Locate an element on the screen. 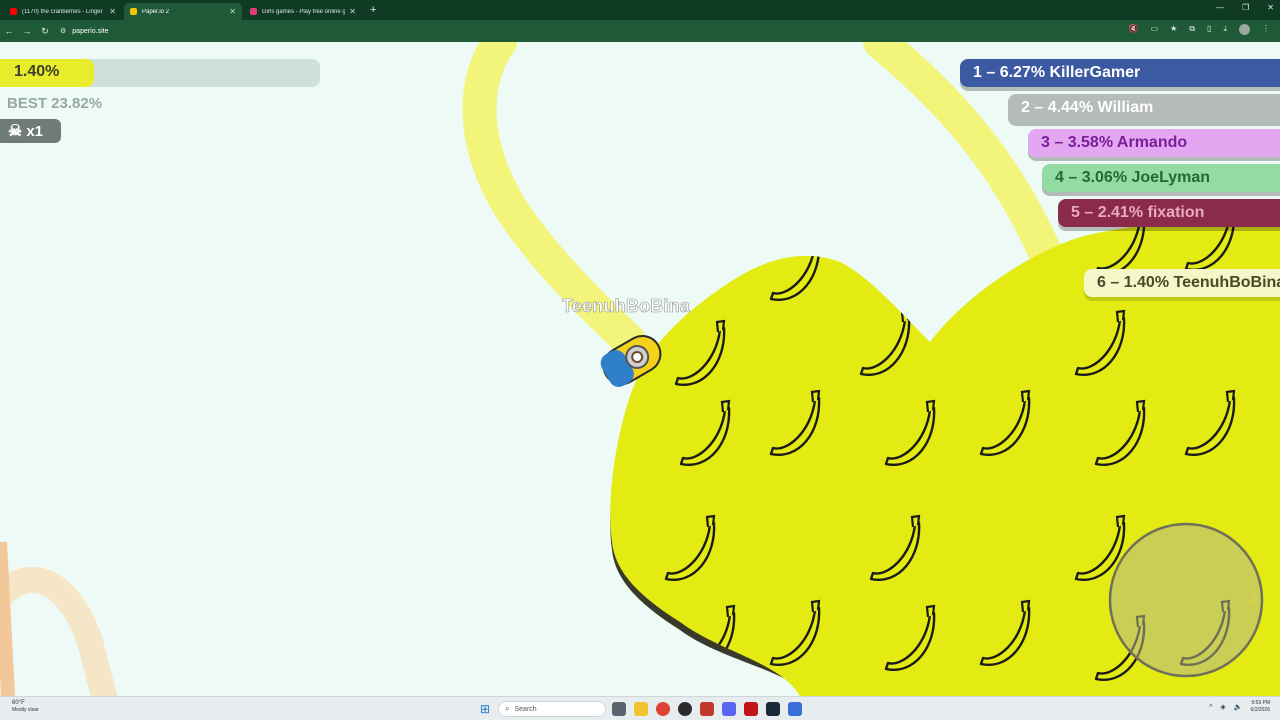 The height and width of the screenshot is (720, 1280). leaderboard-entry: 1 – 6.27% KillerGamer is located at coordinates (1120, 73).